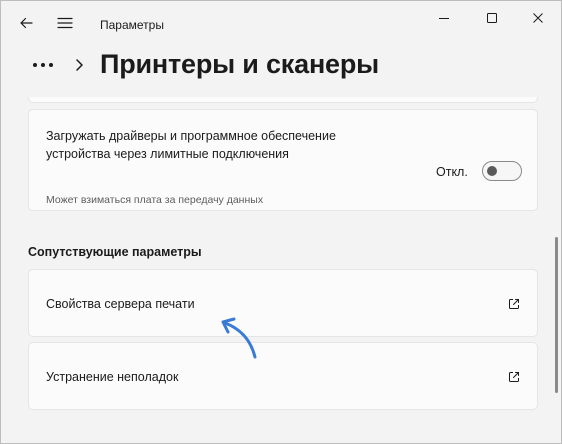 The image size is (562, 444). What do you see at coordinates (239, 338) in the screenshot?
I see `annotation-arrow-icon` at bounding box center [239, 338].